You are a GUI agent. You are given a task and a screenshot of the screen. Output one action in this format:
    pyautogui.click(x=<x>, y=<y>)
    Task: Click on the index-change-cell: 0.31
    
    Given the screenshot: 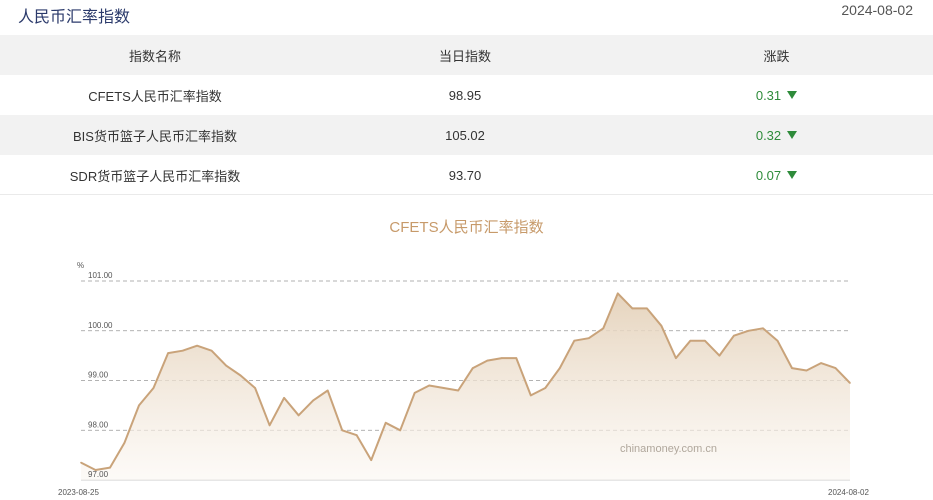 What is the action you would take?
    pyautogui.click(x=776, y=95)
    